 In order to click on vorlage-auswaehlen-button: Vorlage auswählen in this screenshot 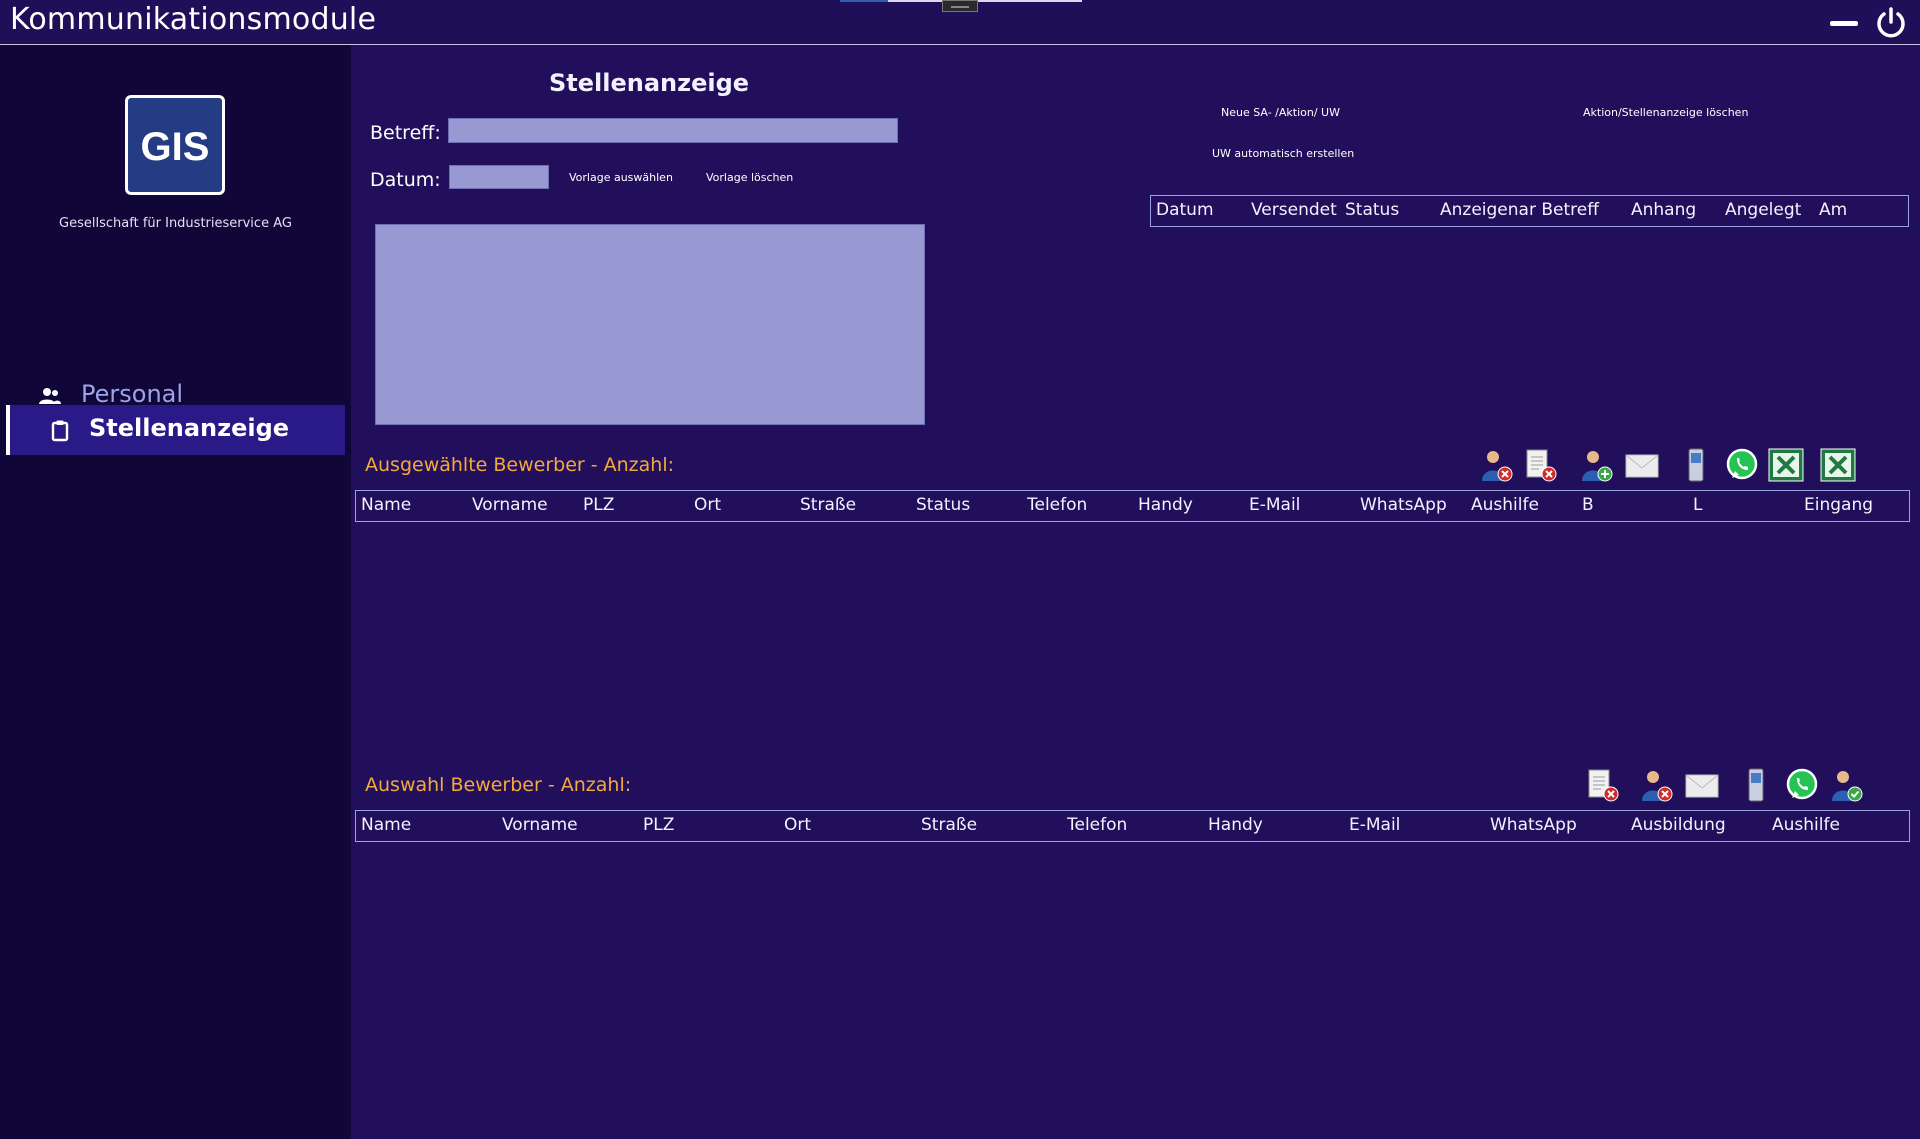, I will do `click(621, 177)`.